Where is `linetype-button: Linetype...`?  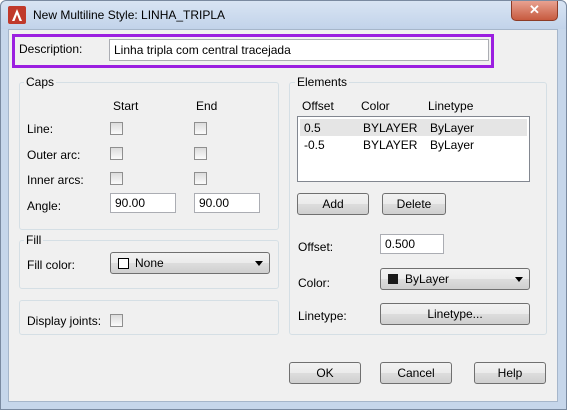
linetype-button: Linetype... is located at coordinates (455, 314).